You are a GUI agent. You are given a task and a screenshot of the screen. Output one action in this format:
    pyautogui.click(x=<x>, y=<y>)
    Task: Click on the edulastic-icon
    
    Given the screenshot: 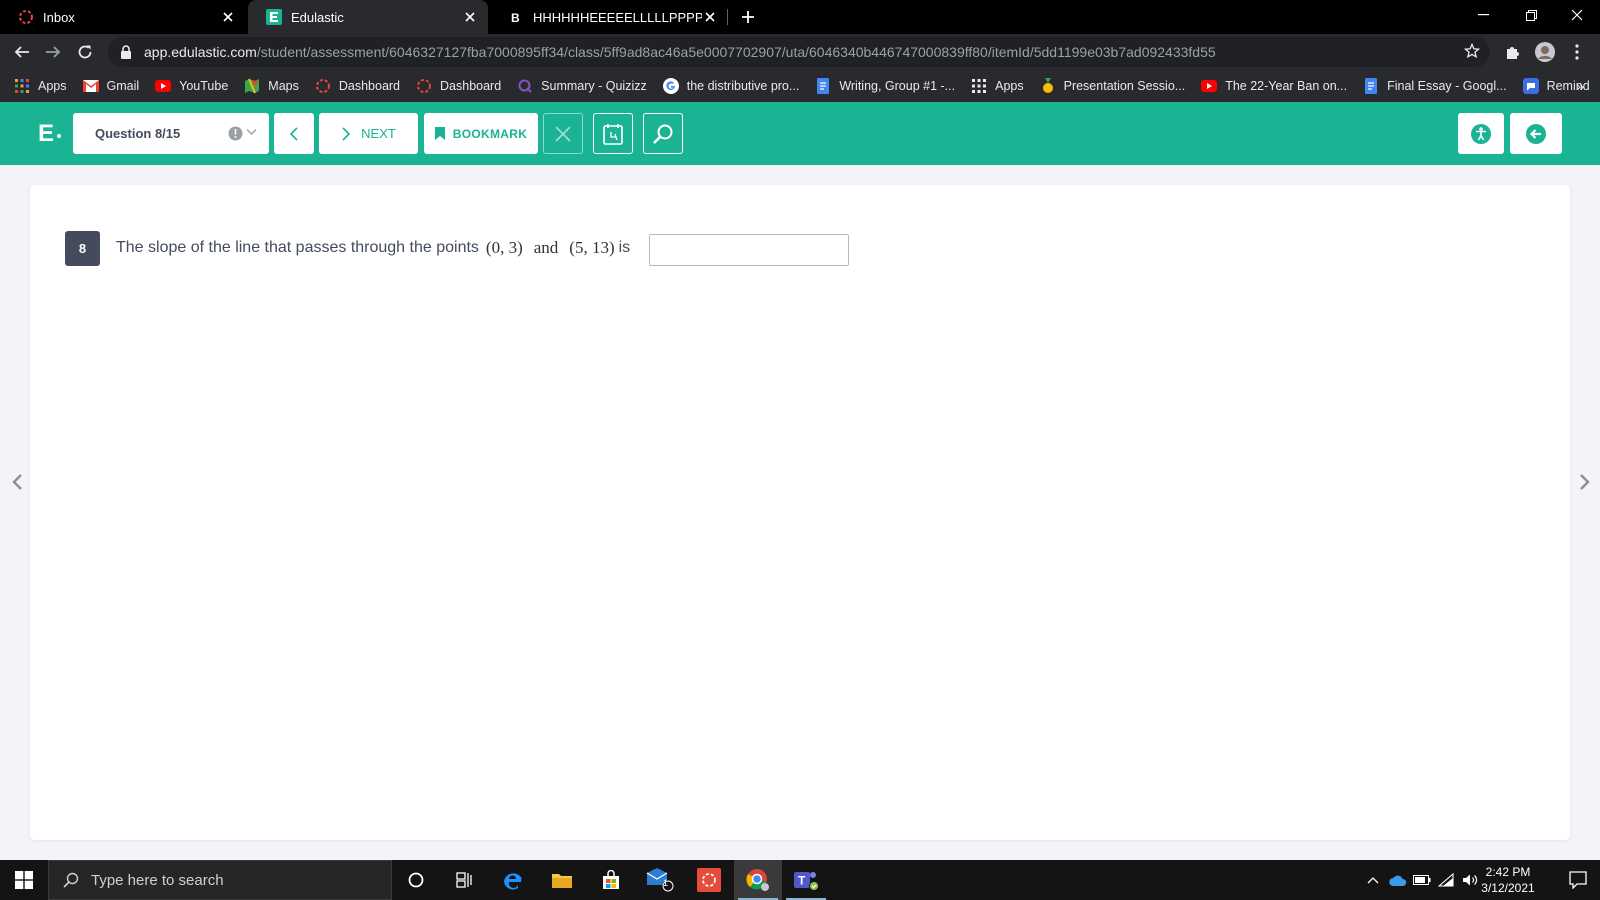 What is the action you would take?
    pyautogui.click(x=274, y=17)
    